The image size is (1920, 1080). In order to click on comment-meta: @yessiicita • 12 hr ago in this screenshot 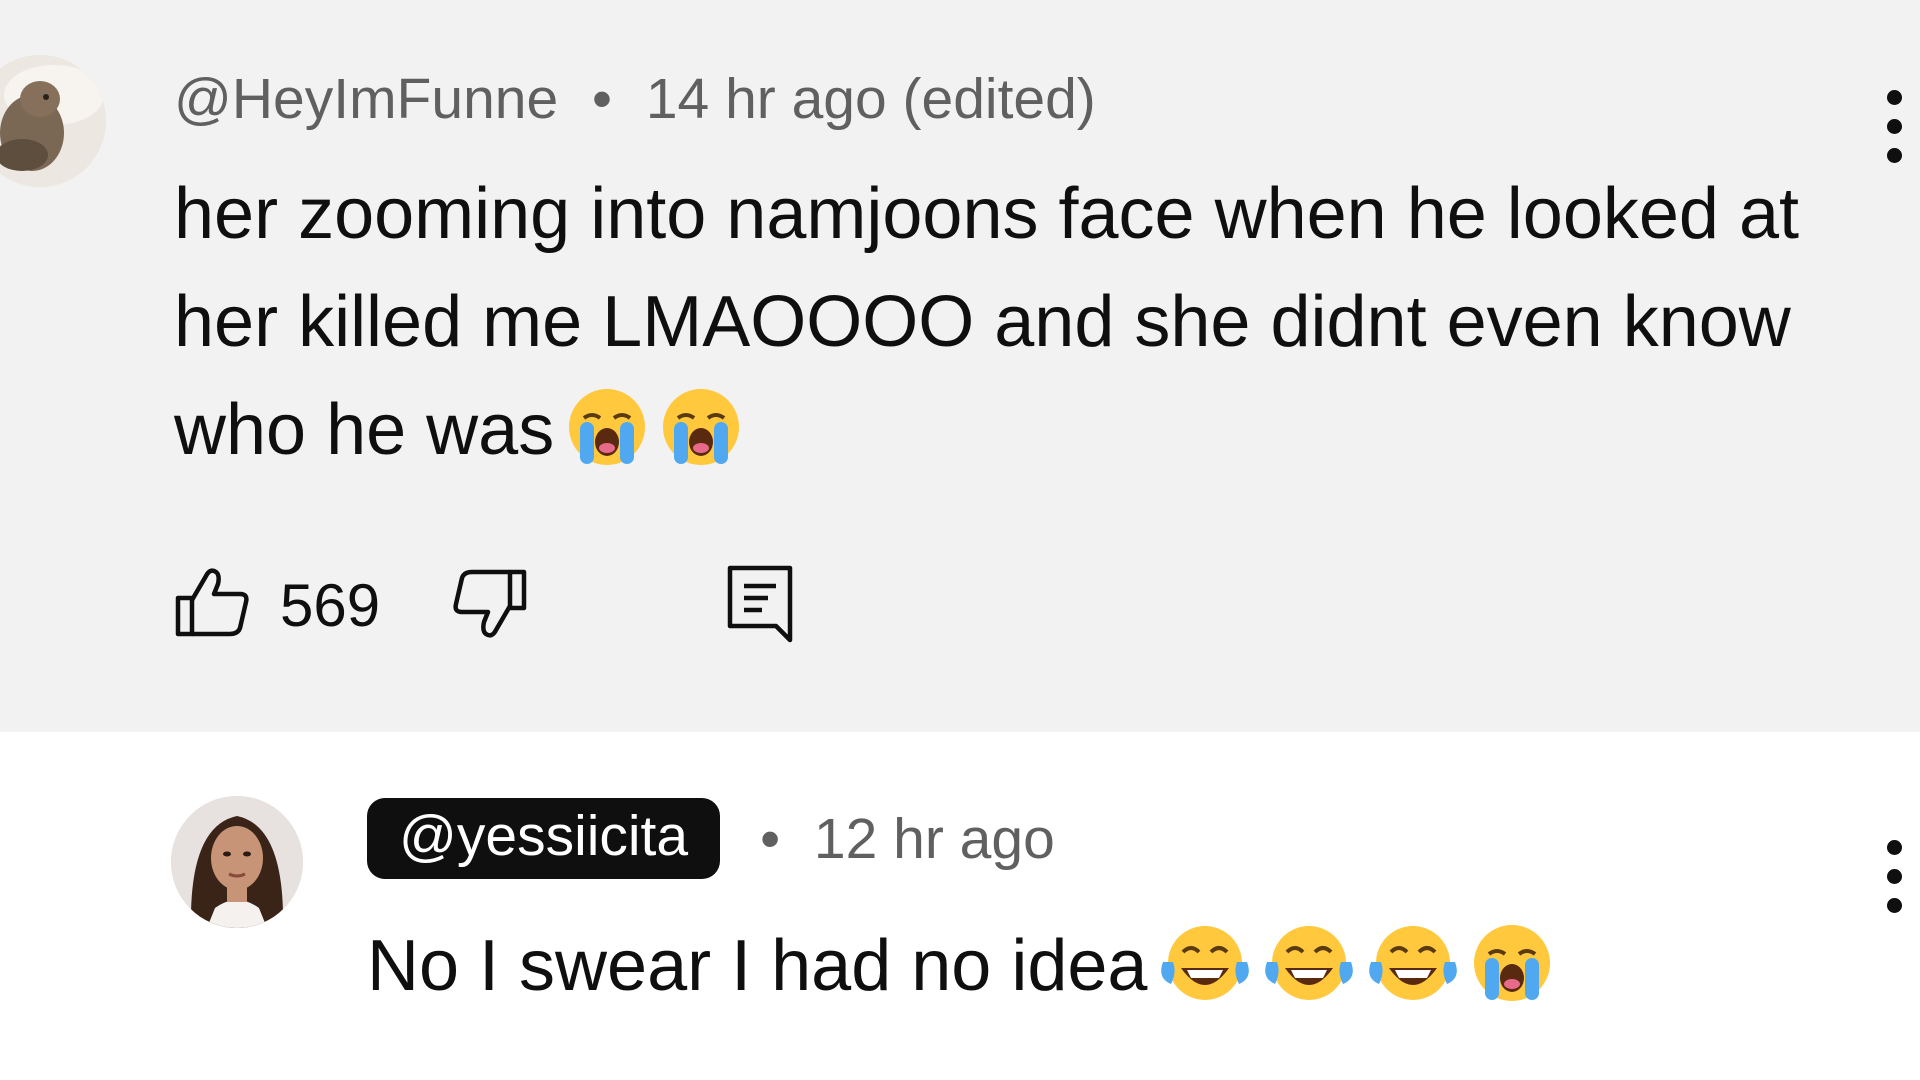, I will do `click(711, 838)`.